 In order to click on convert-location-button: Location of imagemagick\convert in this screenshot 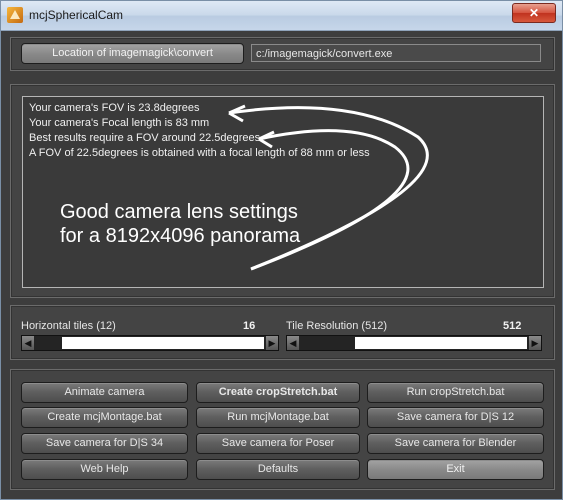, I will do `click(132, 53)`.